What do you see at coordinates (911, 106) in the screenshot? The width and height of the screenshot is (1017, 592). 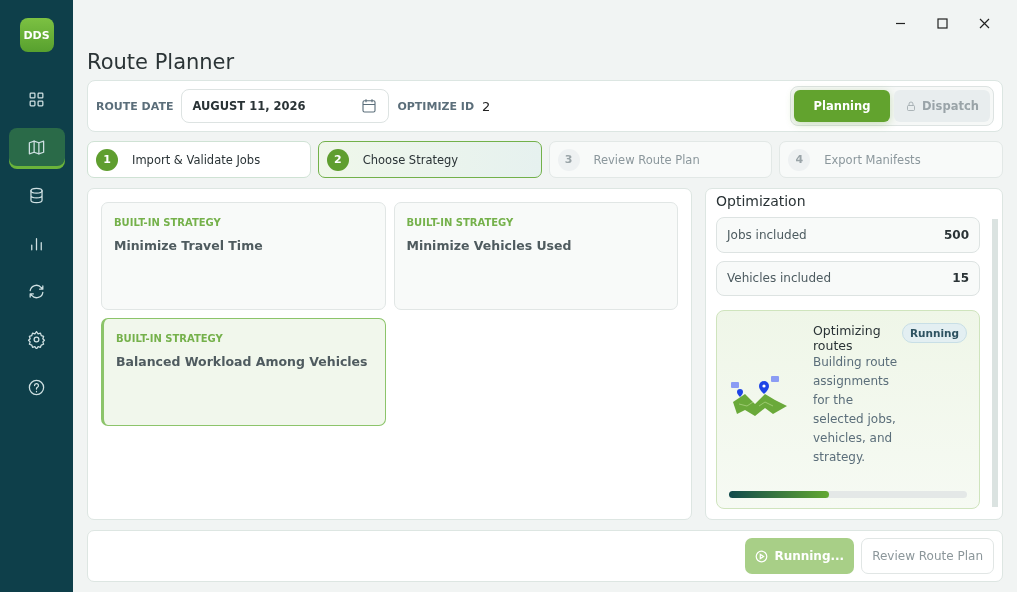 I see `lock-icon` at bounding box center [911, 106].